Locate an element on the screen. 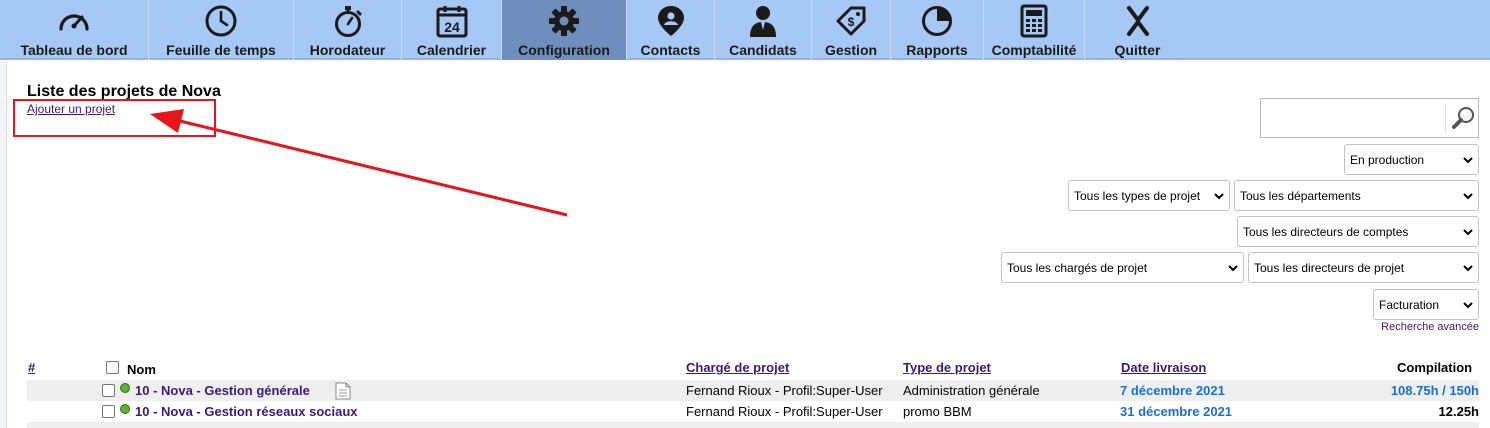 This screenshot has width=1490, height=428. project-name-link: 10 - Nova - Gestion générale is located at coordinates (222, 390).